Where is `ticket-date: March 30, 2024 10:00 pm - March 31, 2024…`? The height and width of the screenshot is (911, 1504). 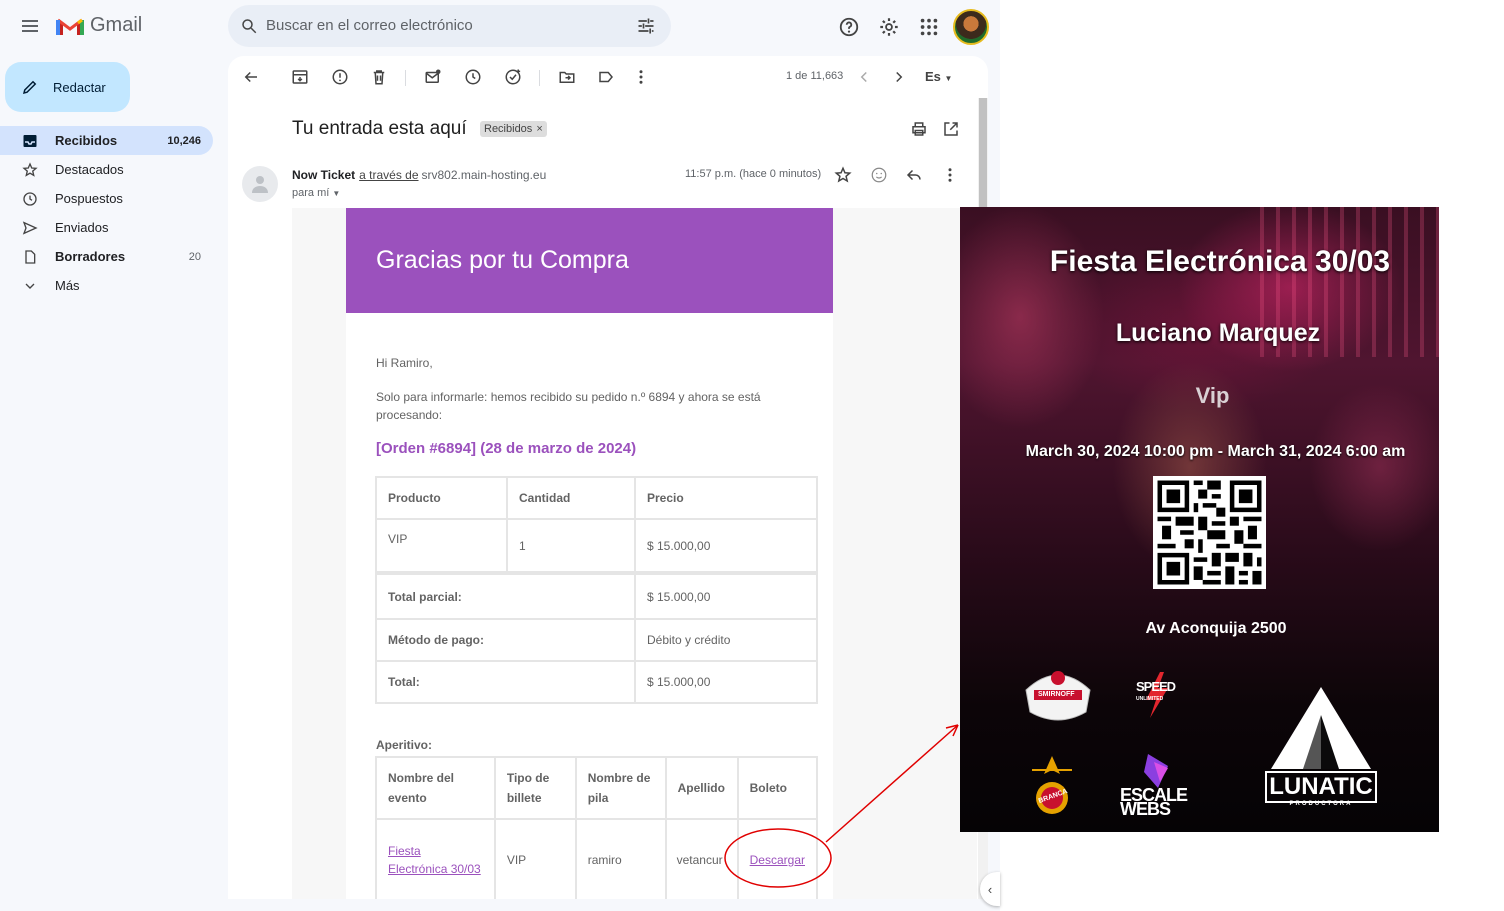
ticket-date: March 30, 2024 10:00 pm - March 31, 2024… is located at coordinates (1215, 451).